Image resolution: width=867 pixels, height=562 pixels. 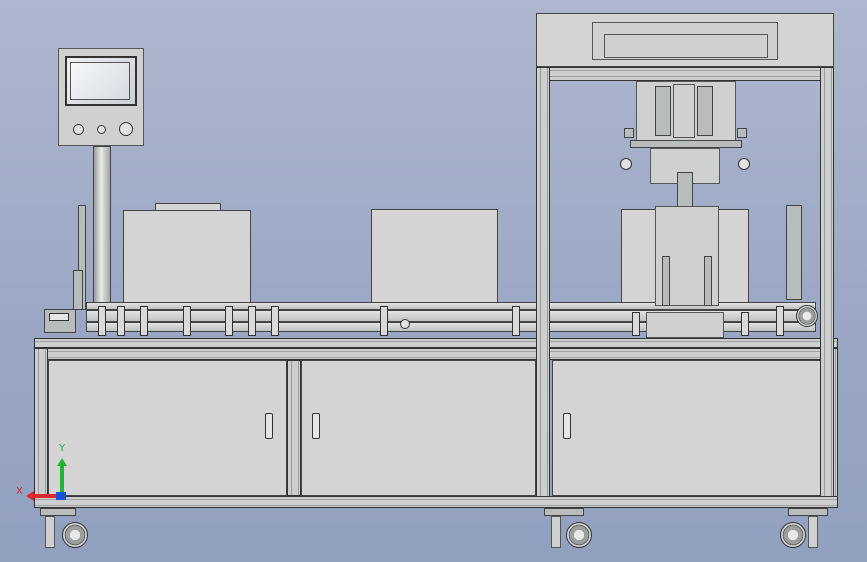 What do you see at coordinates (436, 343) in the screenshot?
I see `cabinet-top-frame` at bounding box center [436, 343].